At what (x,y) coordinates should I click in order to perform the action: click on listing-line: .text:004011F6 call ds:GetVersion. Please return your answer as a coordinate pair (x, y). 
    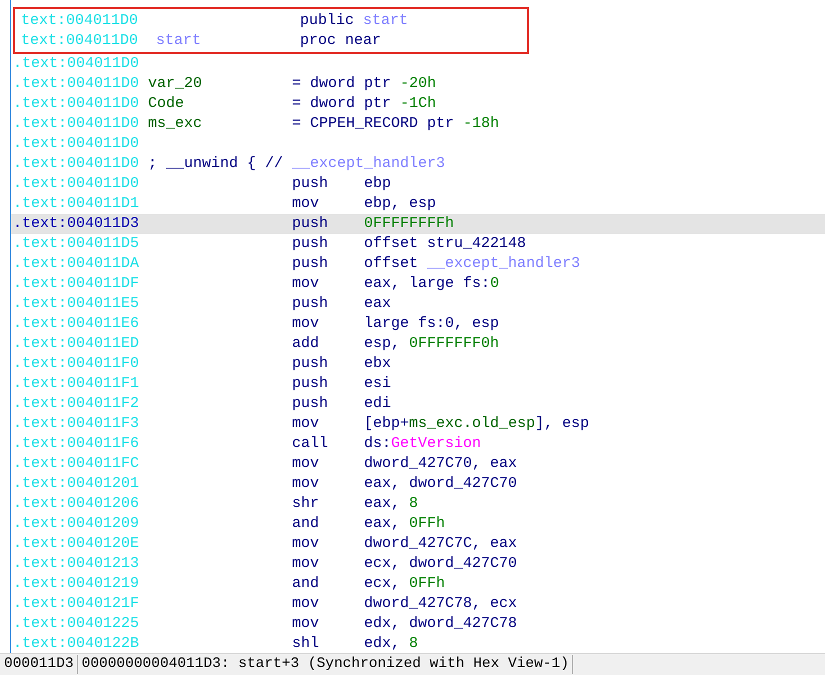
    Looking at the image, I should click on (418, 443).